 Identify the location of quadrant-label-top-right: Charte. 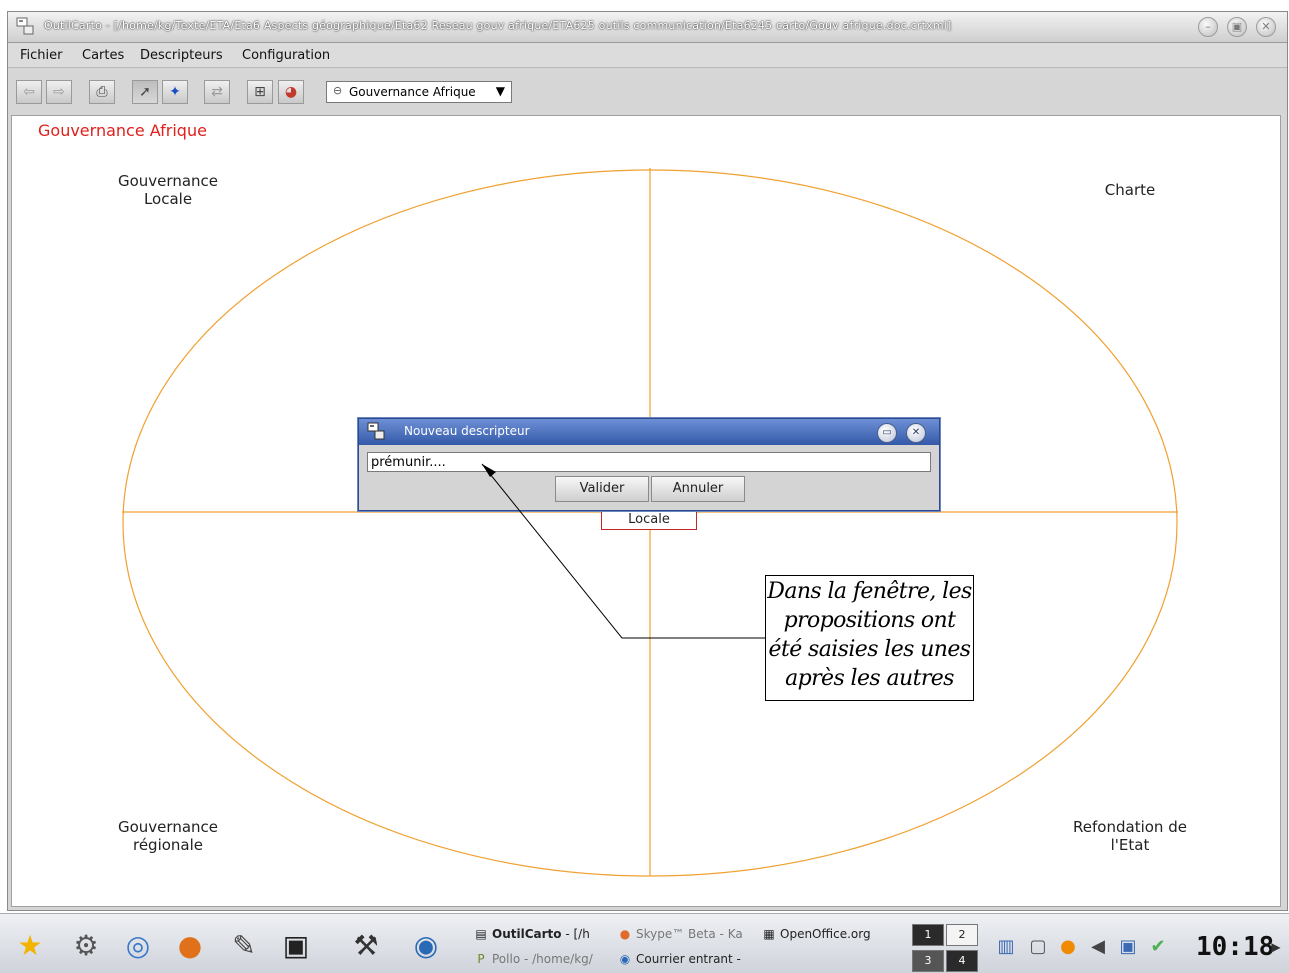
(1130, 190).